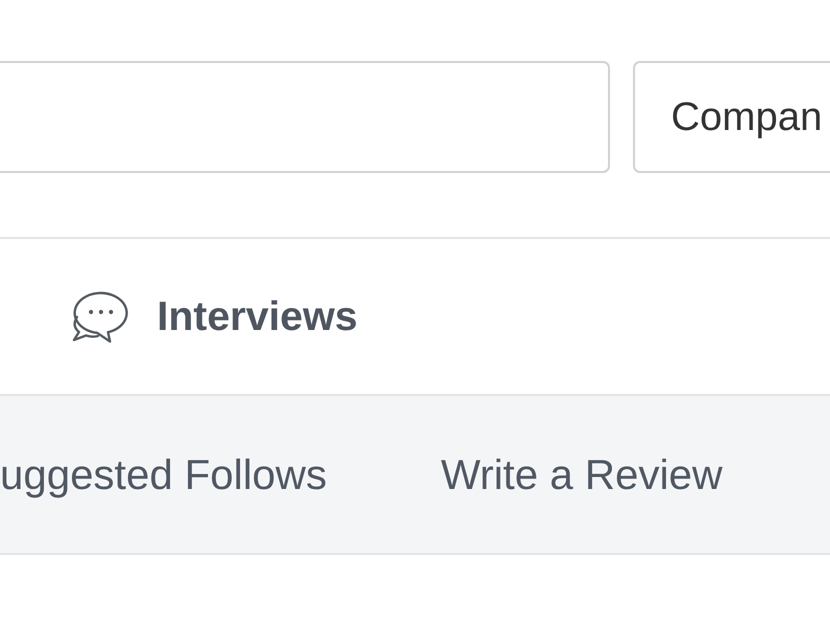 Image resolution: width=830 pixels, height=622 pixels. What do you see at coordinates (305, 117) in the screenshot?
I see `search-field` at bounding box center [305, 117].